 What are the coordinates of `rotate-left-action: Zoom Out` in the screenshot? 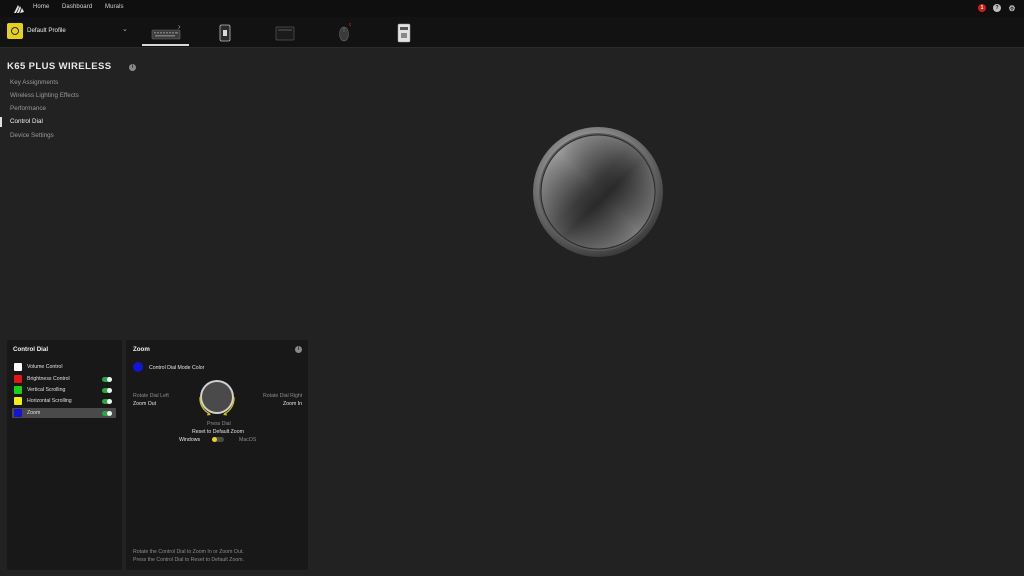 It's located at (144, 404).